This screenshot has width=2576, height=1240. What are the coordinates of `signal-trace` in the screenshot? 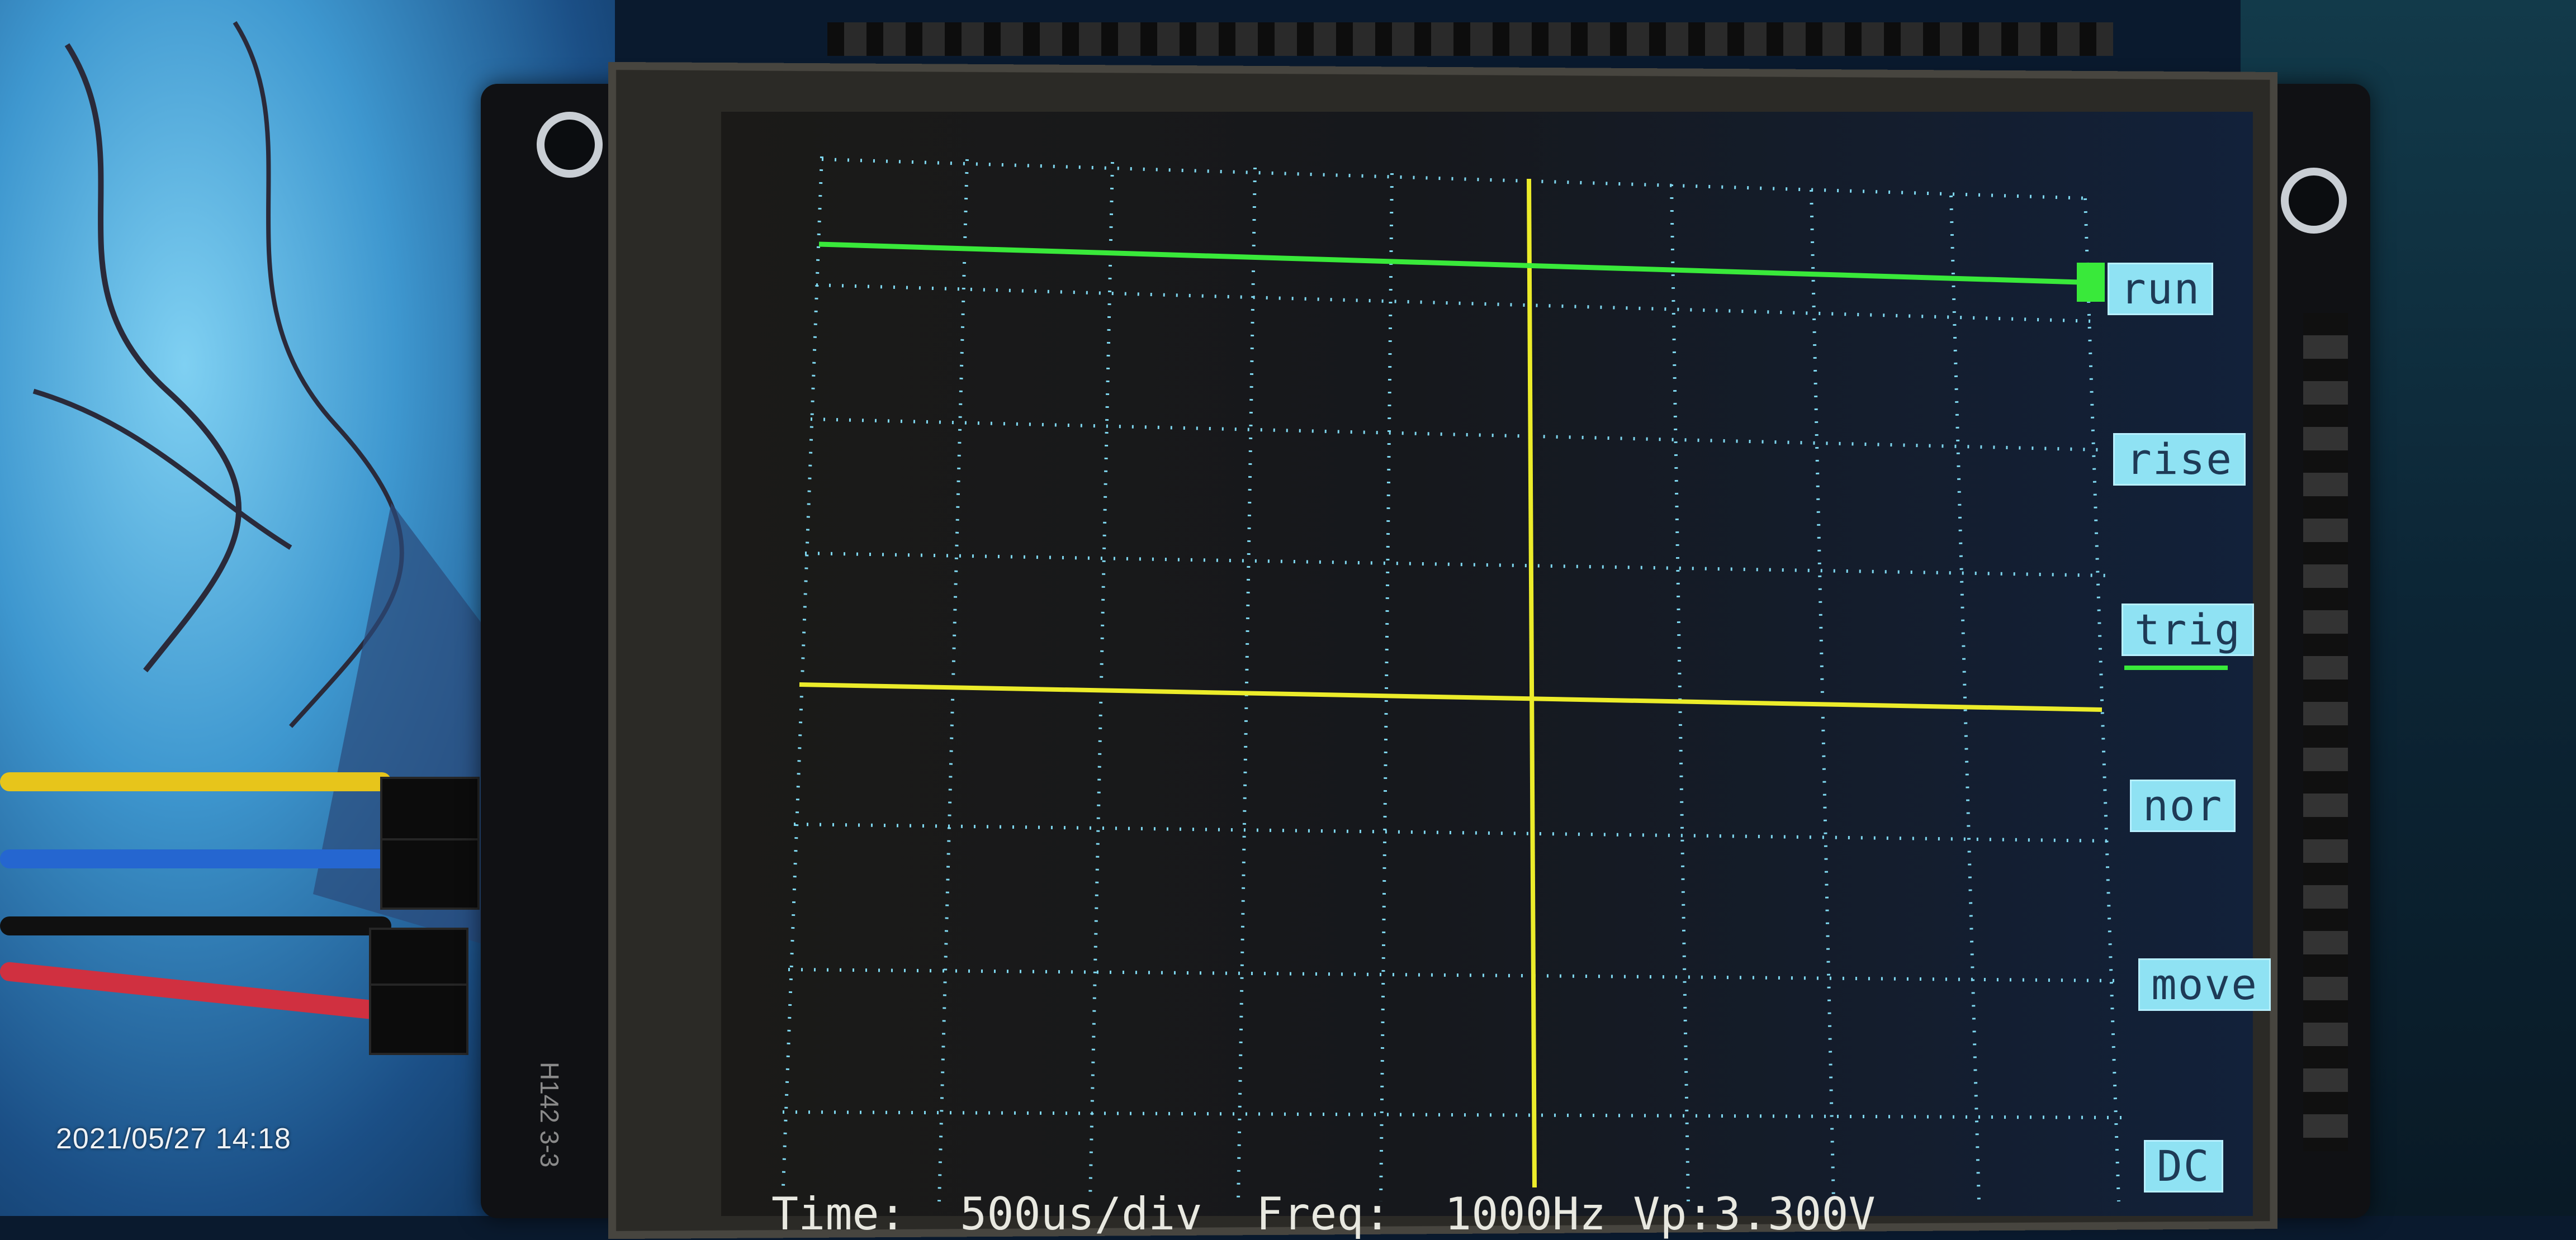 It's located at (1449, 263).